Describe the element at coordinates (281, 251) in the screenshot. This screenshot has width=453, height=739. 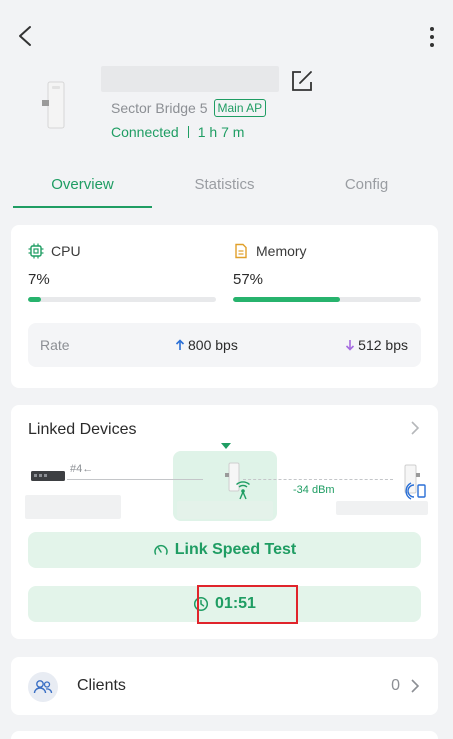
I see `memory-label: Memory` at that location.